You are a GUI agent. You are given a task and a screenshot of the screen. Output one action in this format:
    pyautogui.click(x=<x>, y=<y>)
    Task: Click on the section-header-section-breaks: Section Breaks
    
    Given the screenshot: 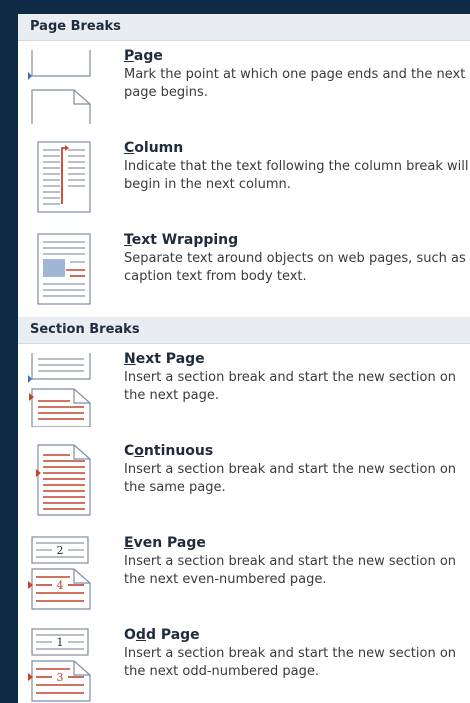 What is the action you would take?
    pyautogui.click(x=244, y=330)
    